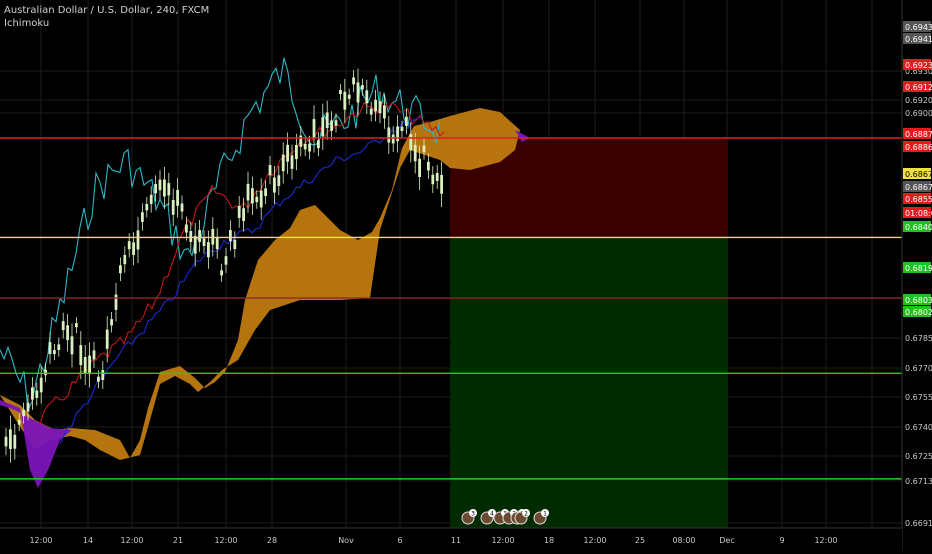  Describe the element at coordinates (917, 146) in the screenshot. I see `price-label: 0.68863` at that location.